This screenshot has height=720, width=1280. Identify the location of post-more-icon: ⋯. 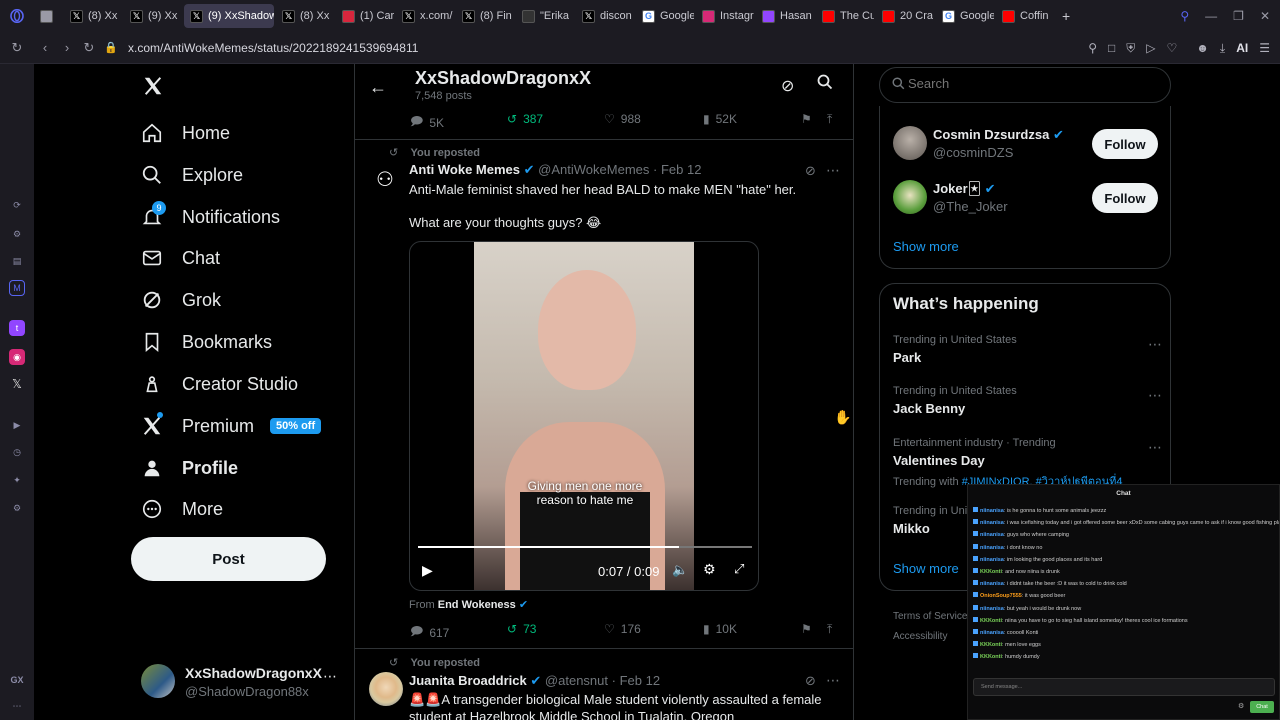
(833, 170).